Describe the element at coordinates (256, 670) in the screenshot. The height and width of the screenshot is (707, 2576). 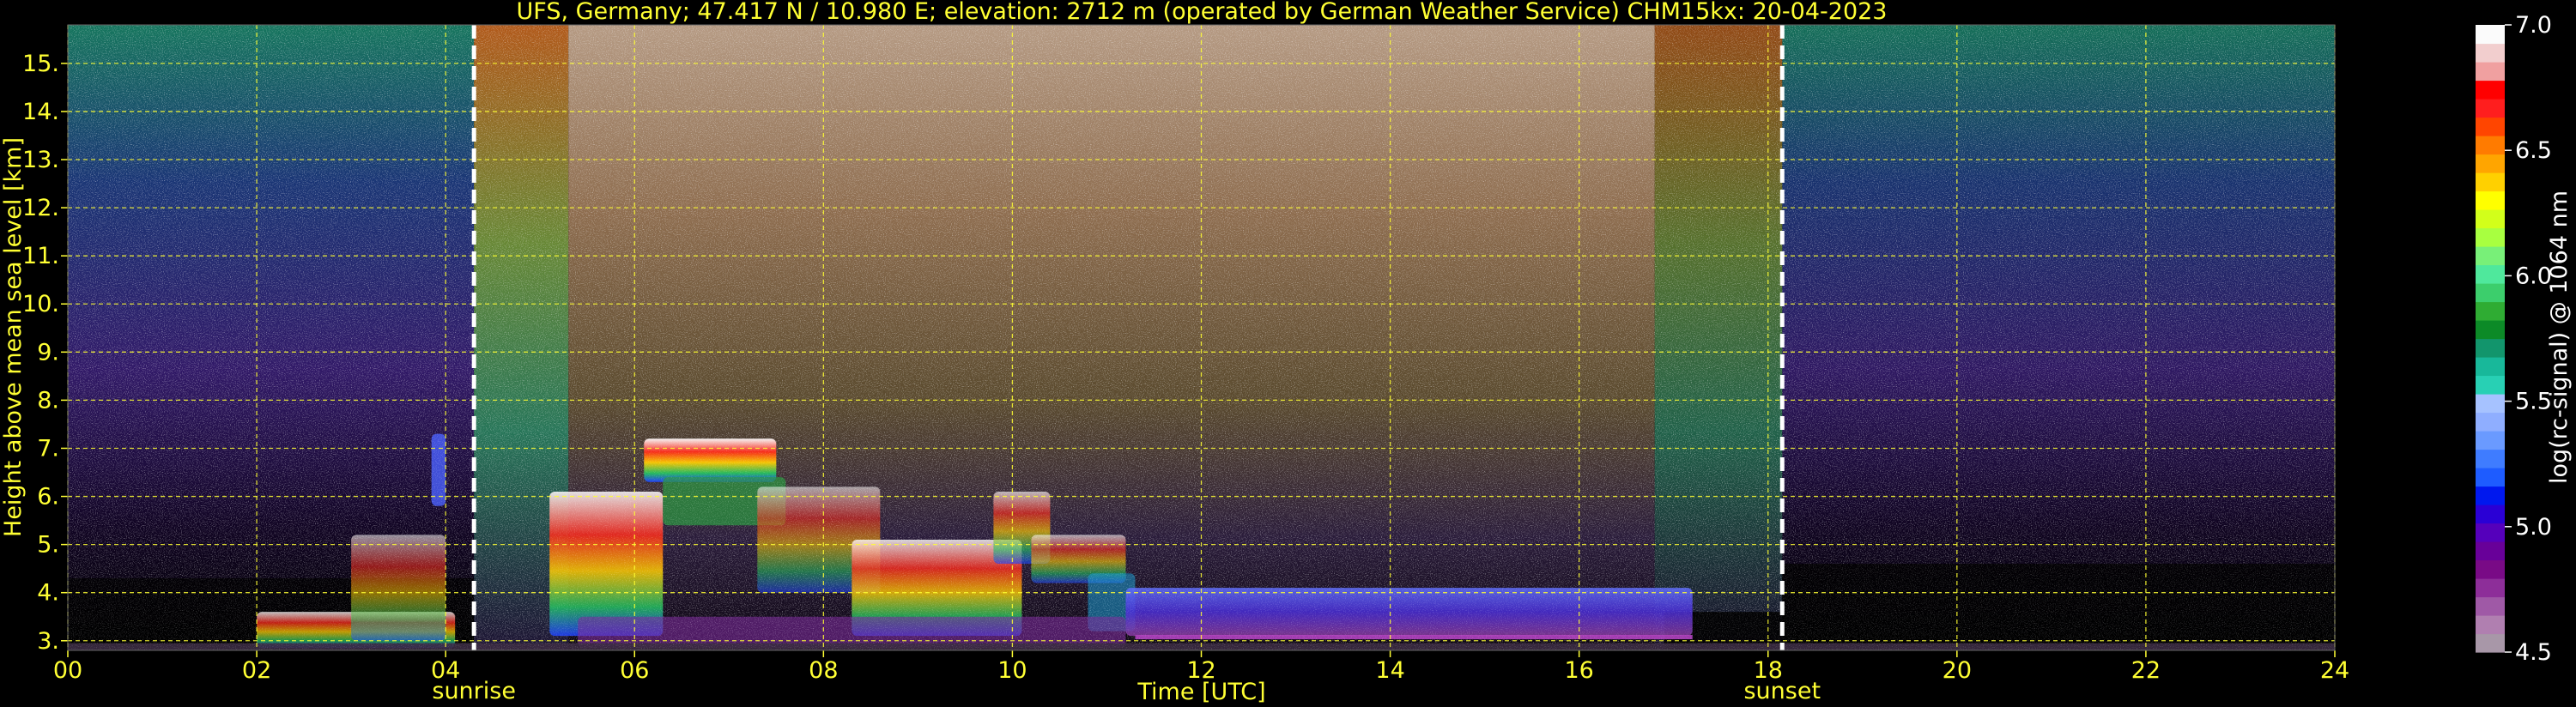
I see `x-tick-label: 02` at that location.